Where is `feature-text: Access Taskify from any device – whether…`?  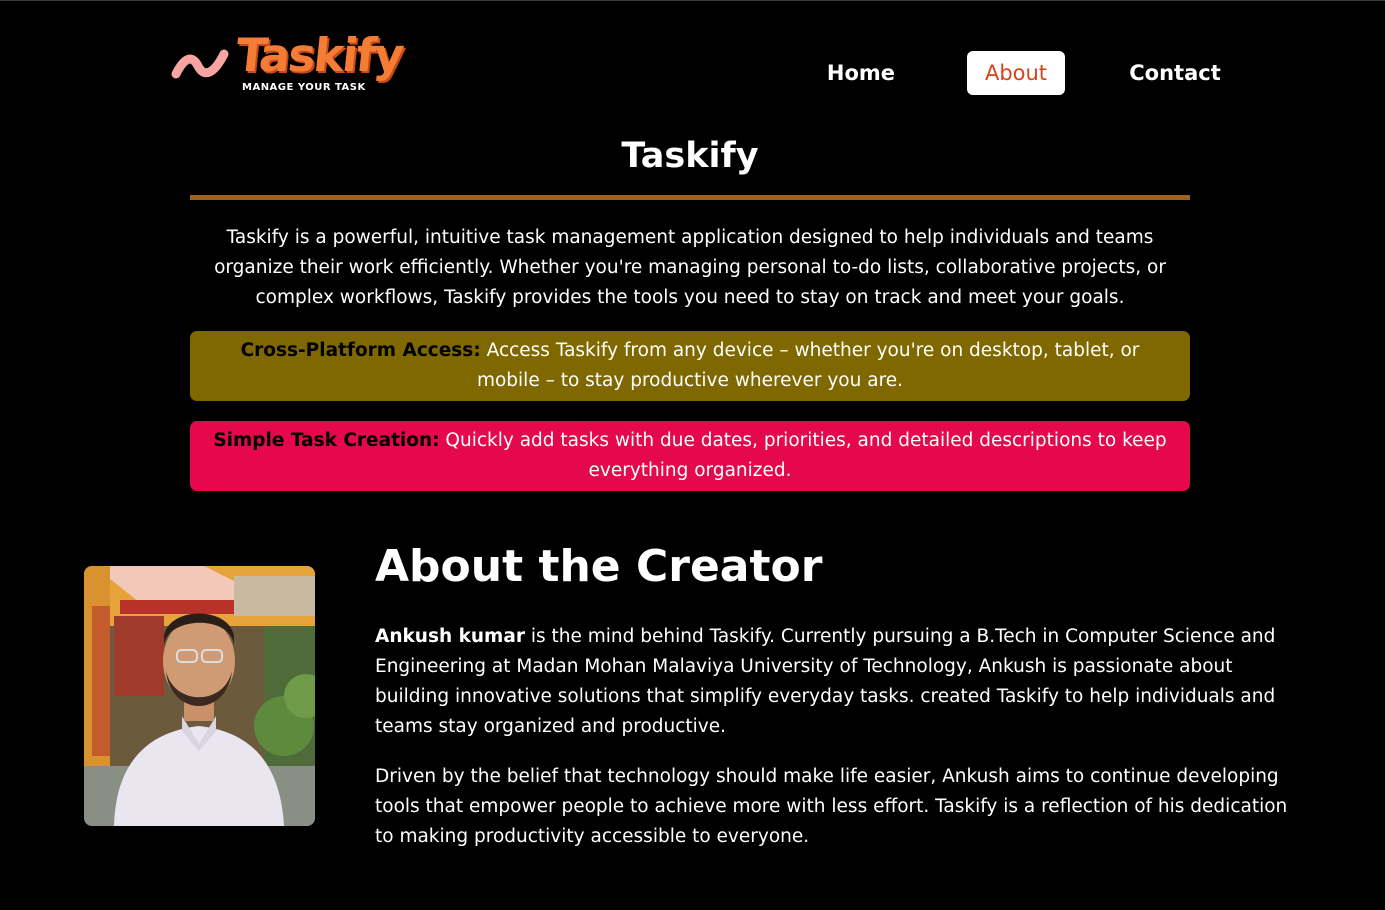 feature-text: Access Taskify from any device – whether… is located at coordinates (808, 365).